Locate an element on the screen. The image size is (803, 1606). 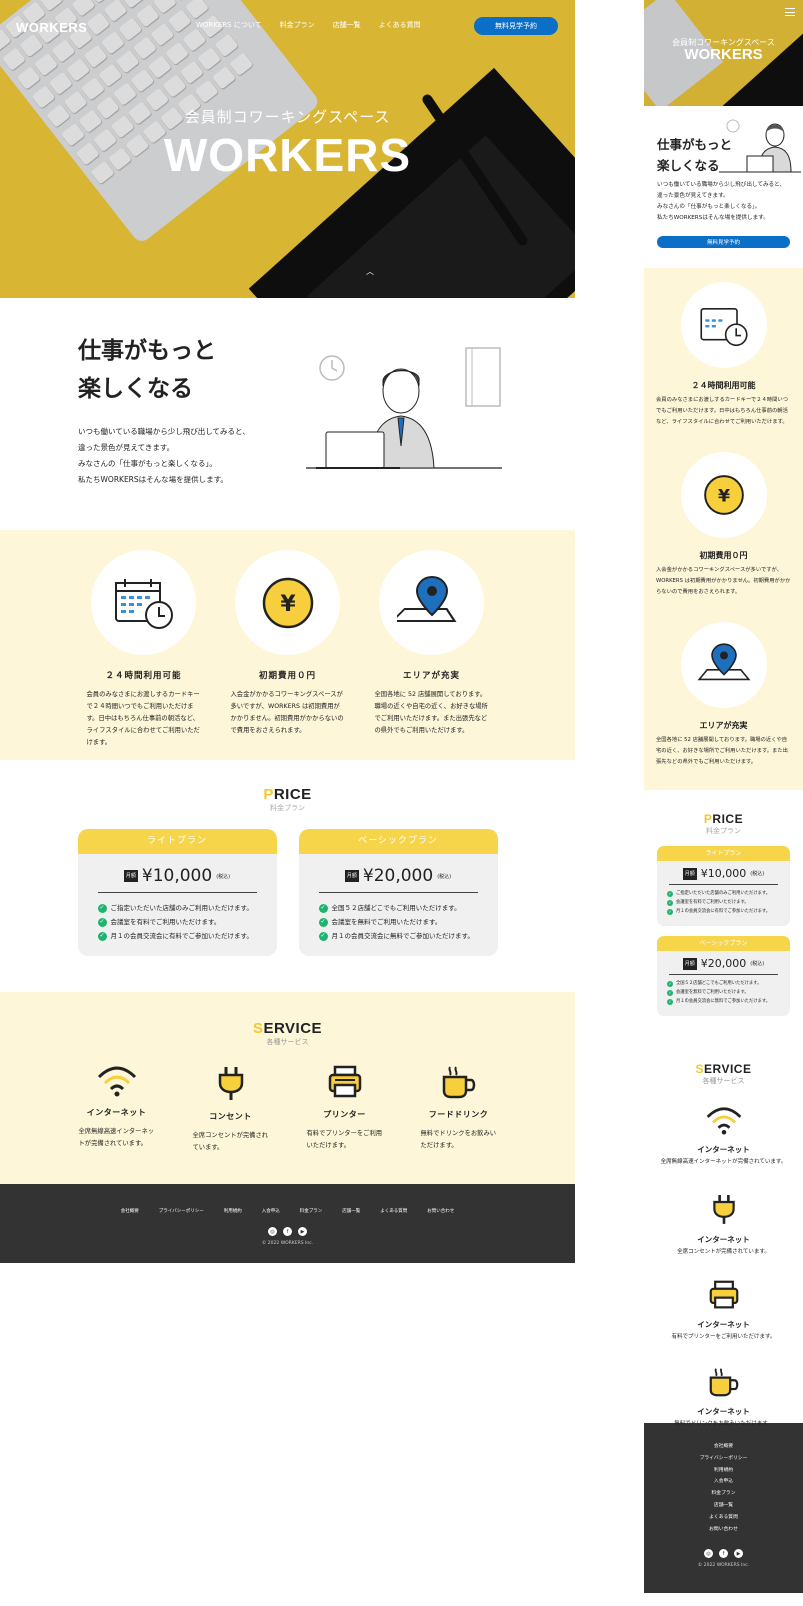
service-text: 無料でドリンクをお飲みいただけます。 is located at coordinates (458, 1139).